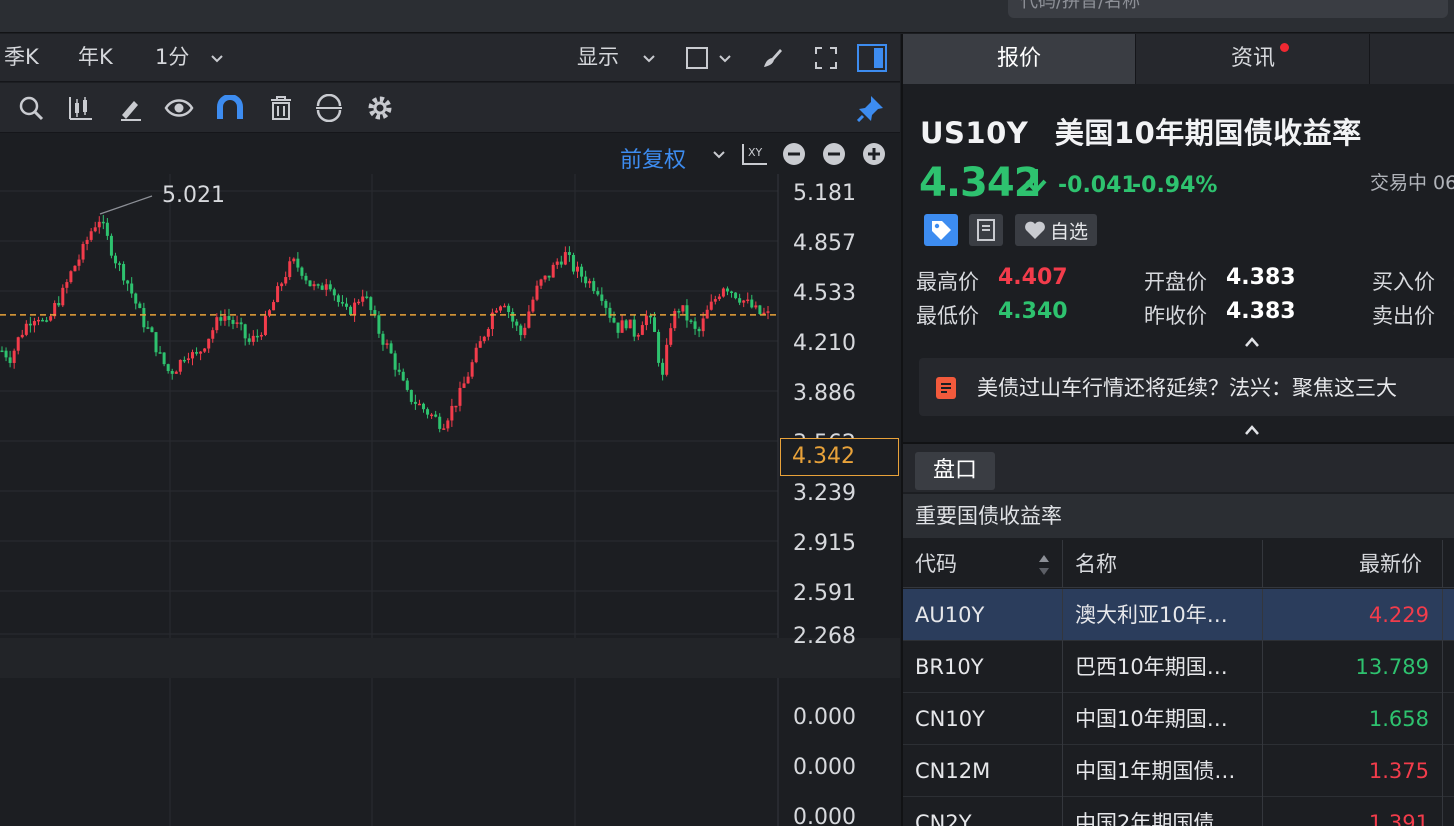  I want to click on watchlist-label: 自选, so click(1068, 231).